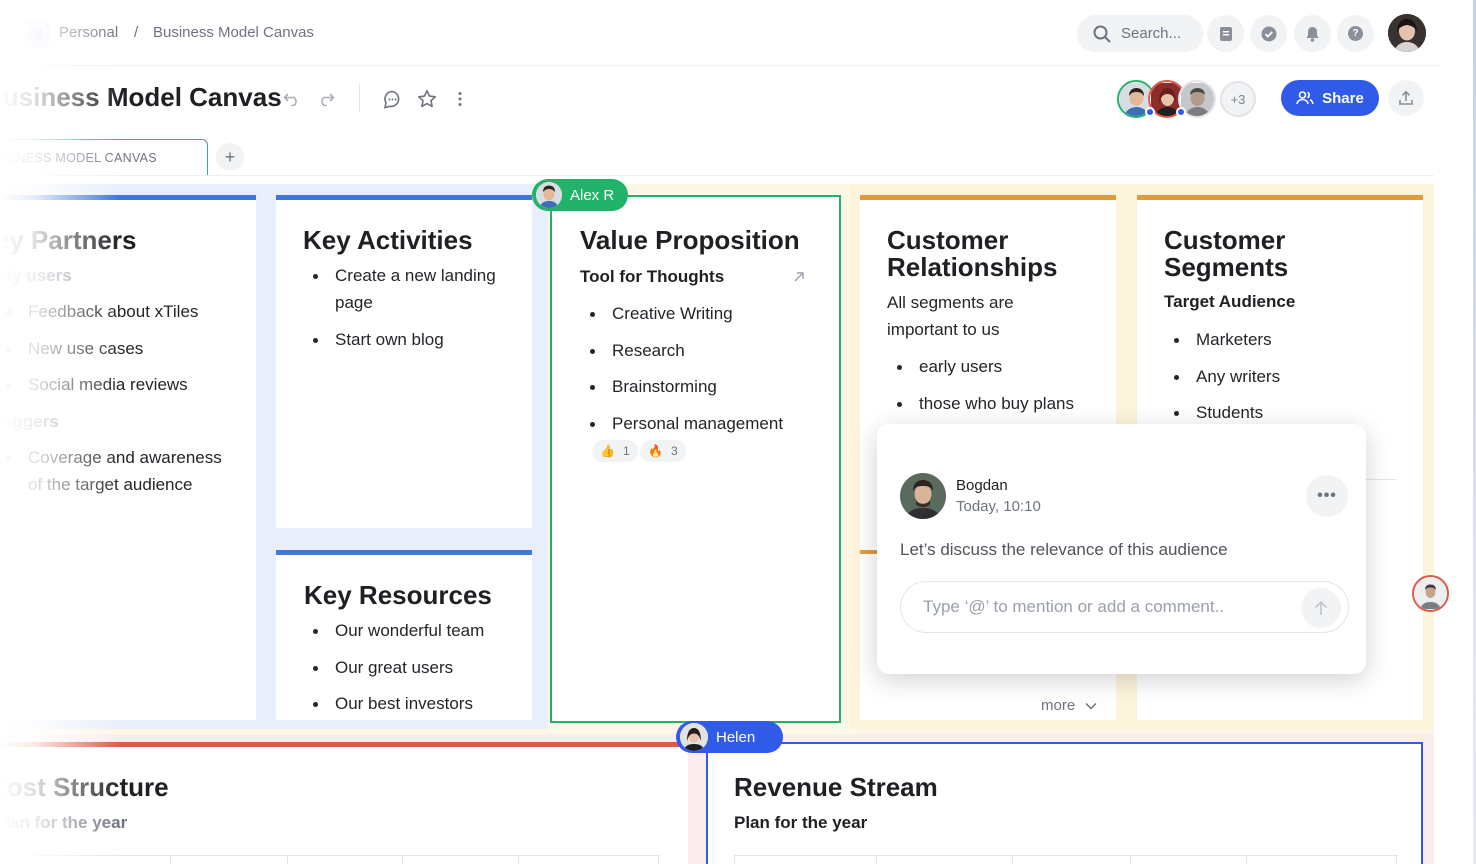 This screenshot has height=864, width=1476. What do you see at coordinates (233, 32) in the screenshot?
I see `breadcrumb-page: Business Model Canvas` at bounding box center [233, 32].